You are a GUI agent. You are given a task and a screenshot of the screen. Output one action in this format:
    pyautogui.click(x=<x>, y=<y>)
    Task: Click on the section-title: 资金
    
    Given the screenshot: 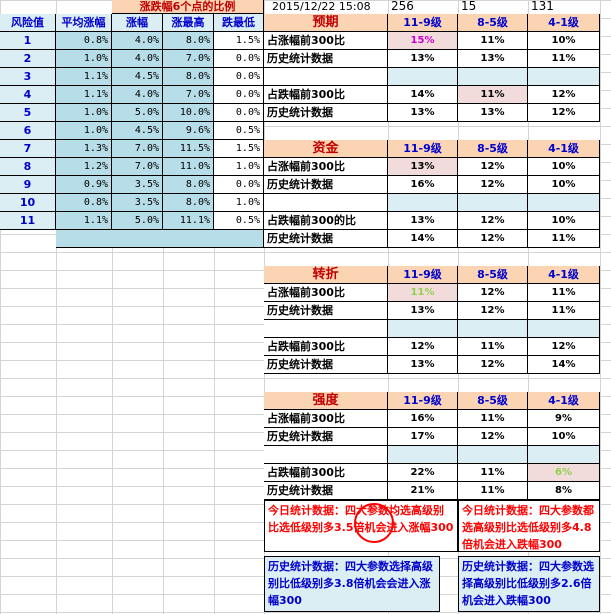 What is the action you would take?
    pyautogui.click(x=326, y=149)
    